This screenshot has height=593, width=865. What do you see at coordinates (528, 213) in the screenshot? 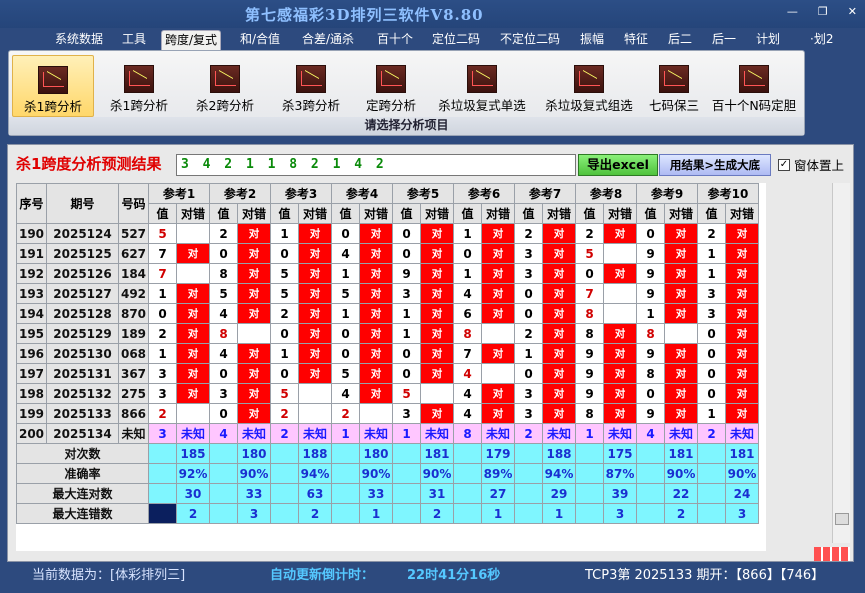
I see `subheader-value: 值` at bounding box center [528, 213].